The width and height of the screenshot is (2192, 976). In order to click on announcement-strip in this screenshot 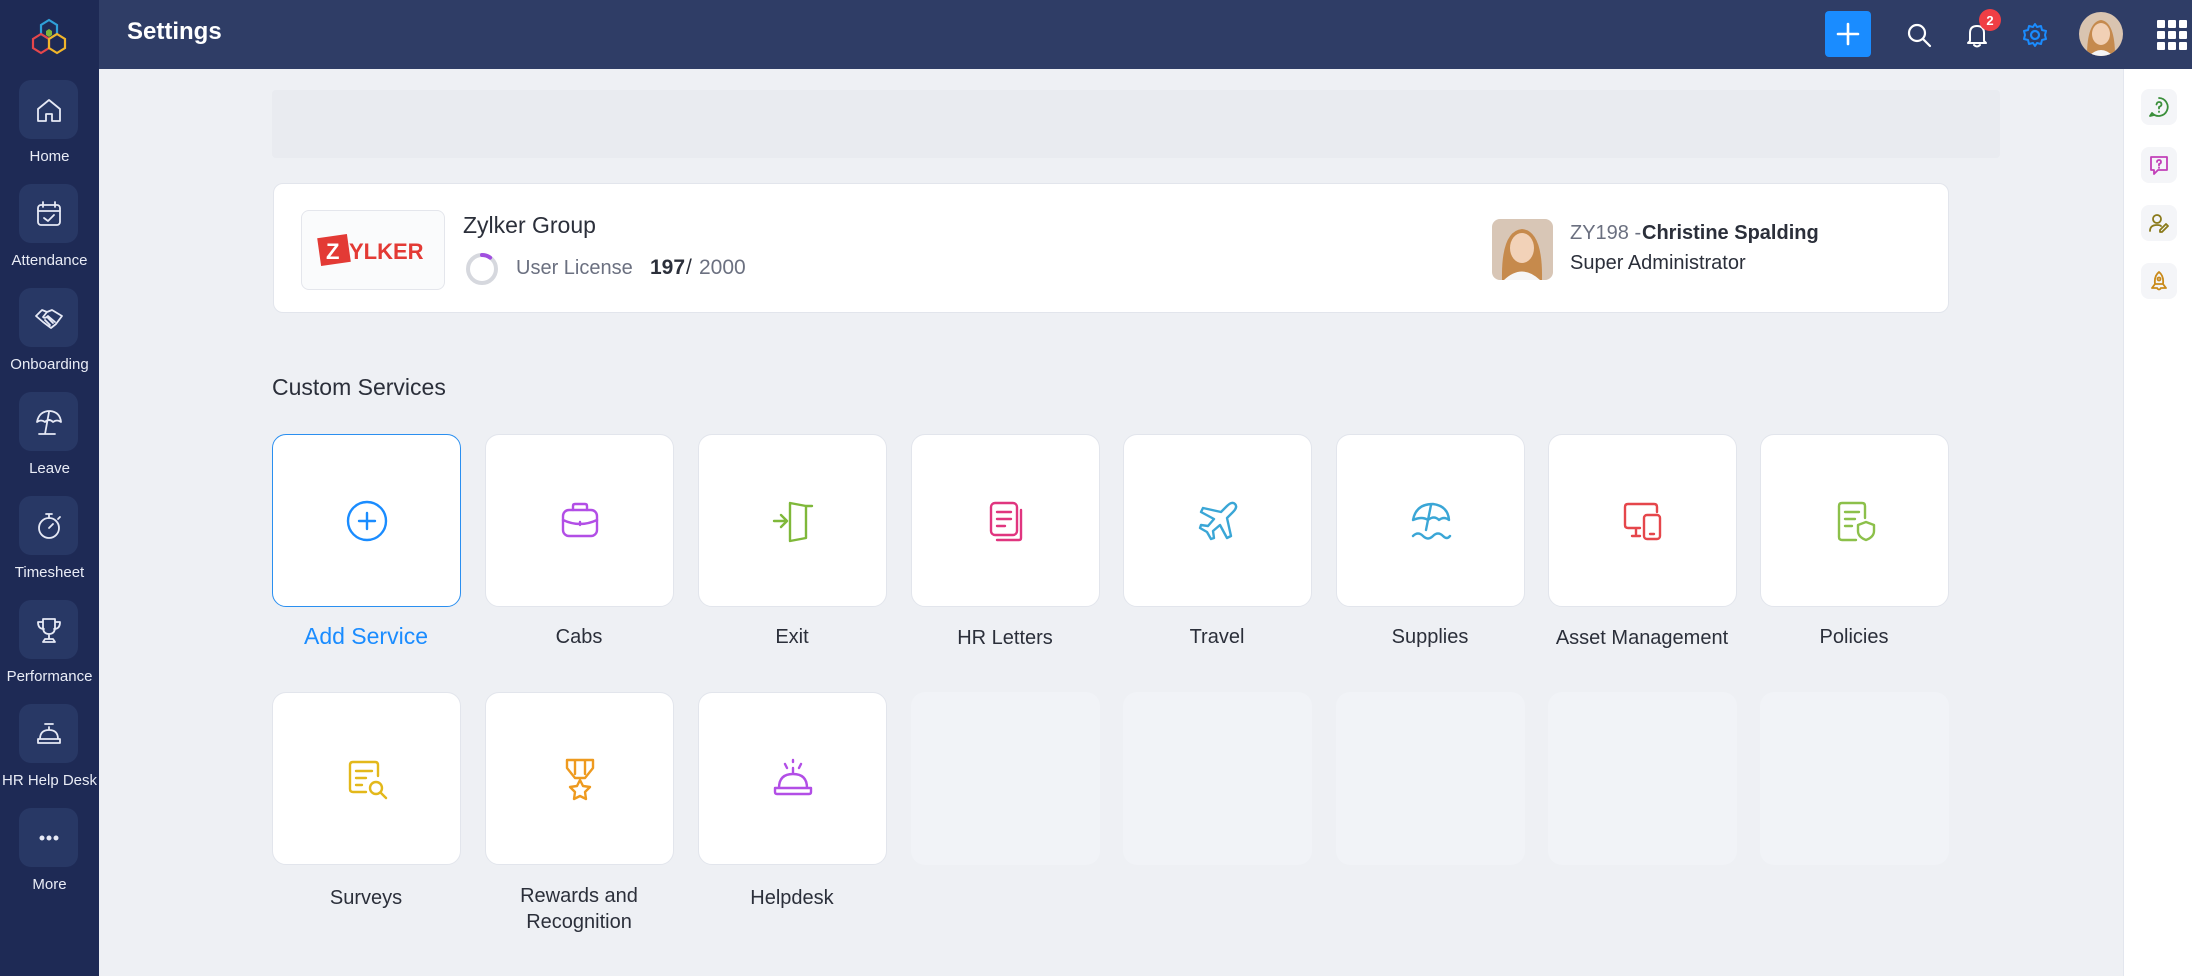, I will do `click(1136, 124)`.